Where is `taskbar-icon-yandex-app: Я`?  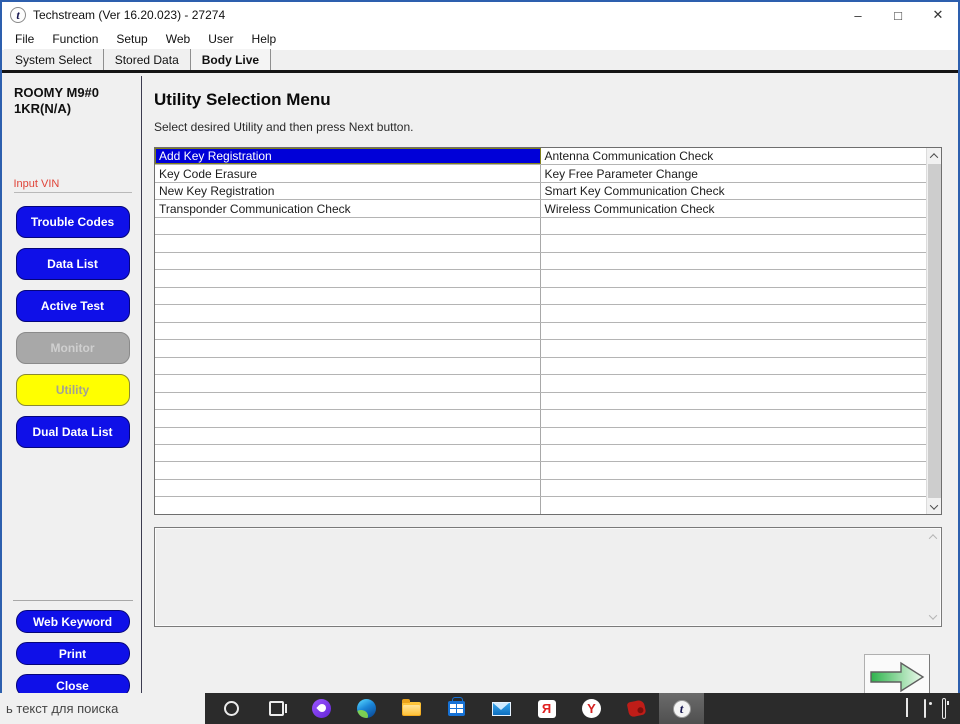 taskbar-icon-yandex-app: Я is located at coordinates (546, 708).